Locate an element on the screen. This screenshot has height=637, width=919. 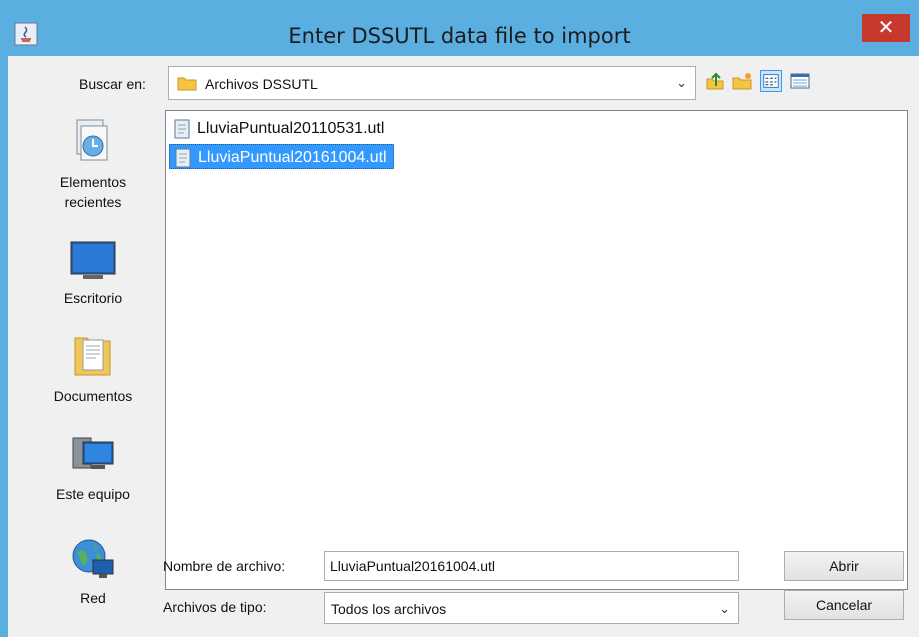
file-type-select: Todos los archivos ⌄ is located at coordinates (531, 608).